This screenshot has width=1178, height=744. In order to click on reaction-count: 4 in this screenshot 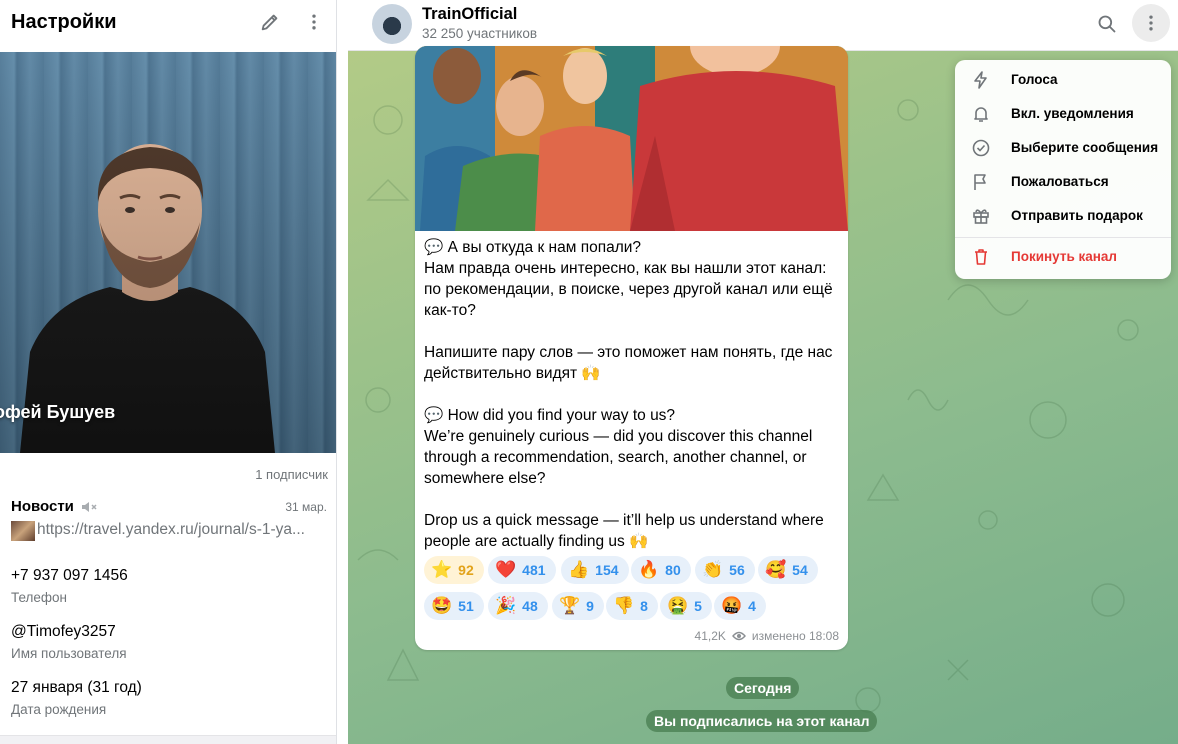, I will do `click(752, 606)`.